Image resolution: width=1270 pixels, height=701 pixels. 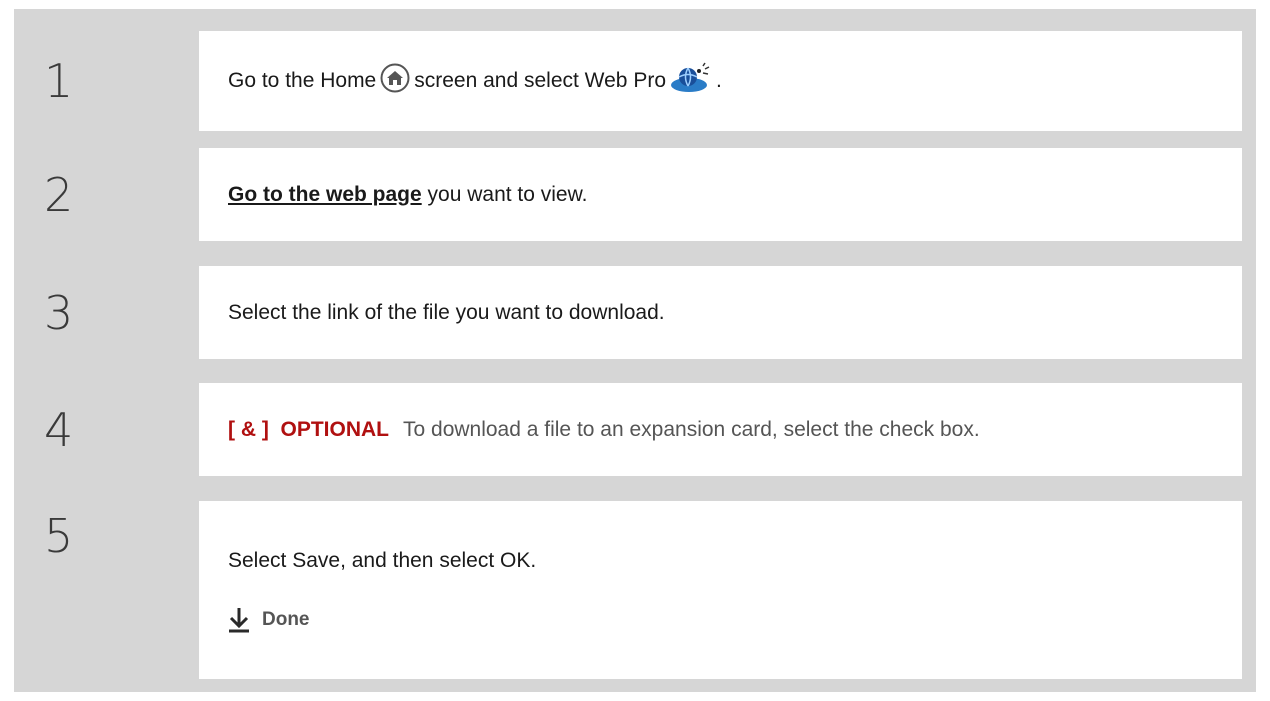 What do you see at coordinates (59, 194) in the screenshot?
I see `step-number: 2` at bounding box center [59, 194].